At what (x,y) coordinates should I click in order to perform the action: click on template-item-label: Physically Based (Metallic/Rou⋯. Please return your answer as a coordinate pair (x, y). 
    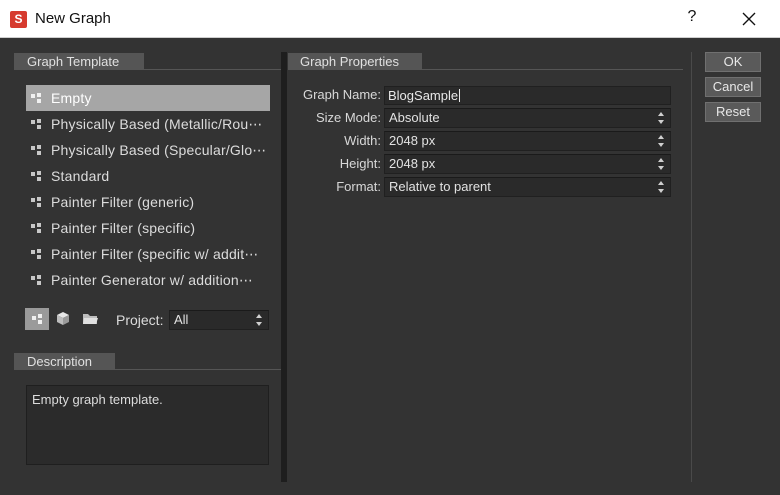
    Looking at the image, I should click on (157, 124).